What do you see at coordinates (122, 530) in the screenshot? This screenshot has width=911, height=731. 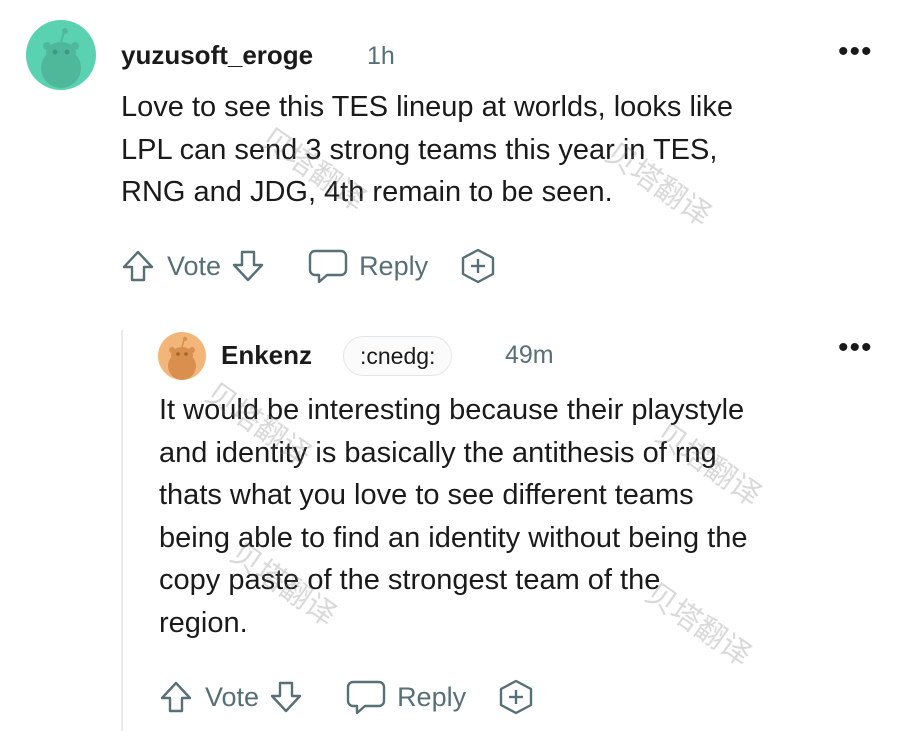 I see `thread-line` at bounding box center [122, 530].